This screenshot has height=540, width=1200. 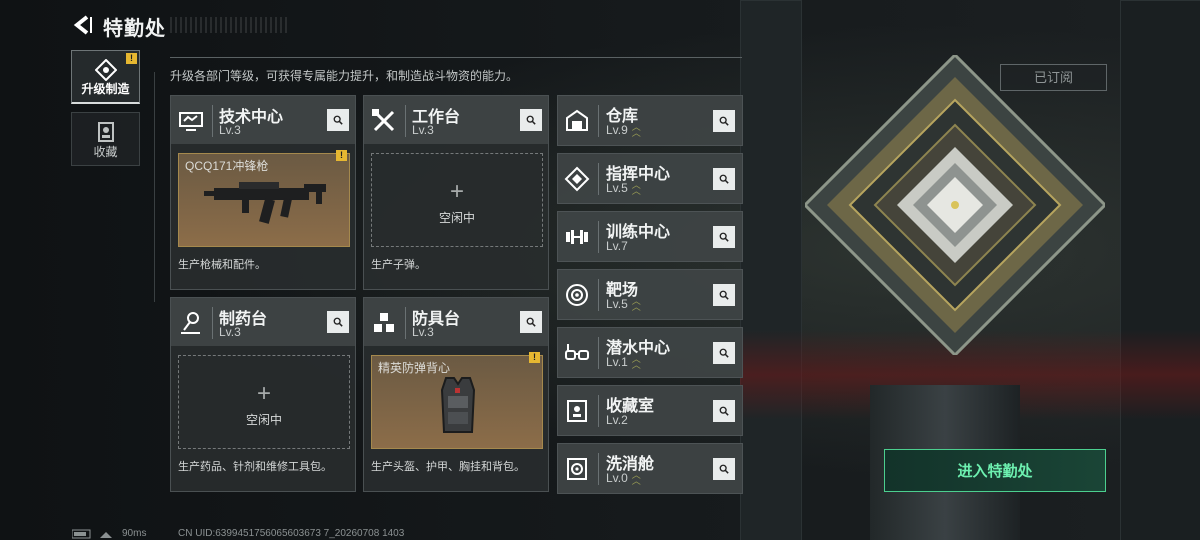 I want to click on decon-chamber-icon, so click(x=577, y=469).